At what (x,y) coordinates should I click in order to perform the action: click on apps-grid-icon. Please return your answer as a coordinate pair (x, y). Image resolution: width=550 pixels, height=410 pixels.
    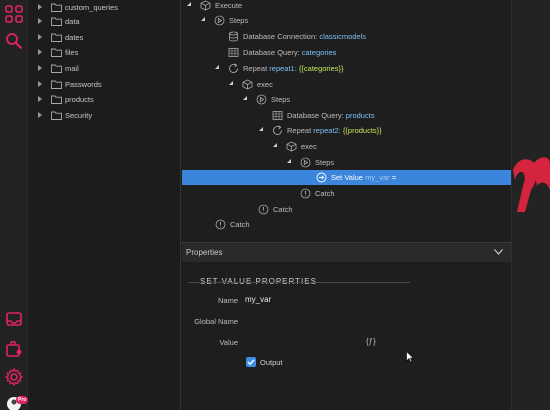
    Looking at the image, I should click on (14, 14).